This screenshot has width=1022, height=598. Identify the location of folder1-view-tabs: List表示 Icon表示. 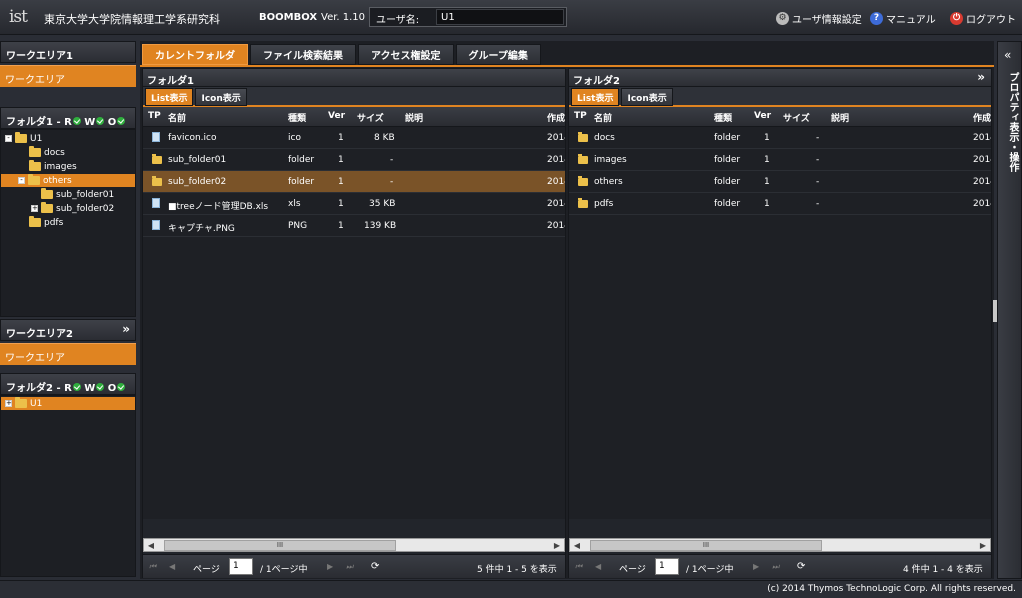
(354, 97).